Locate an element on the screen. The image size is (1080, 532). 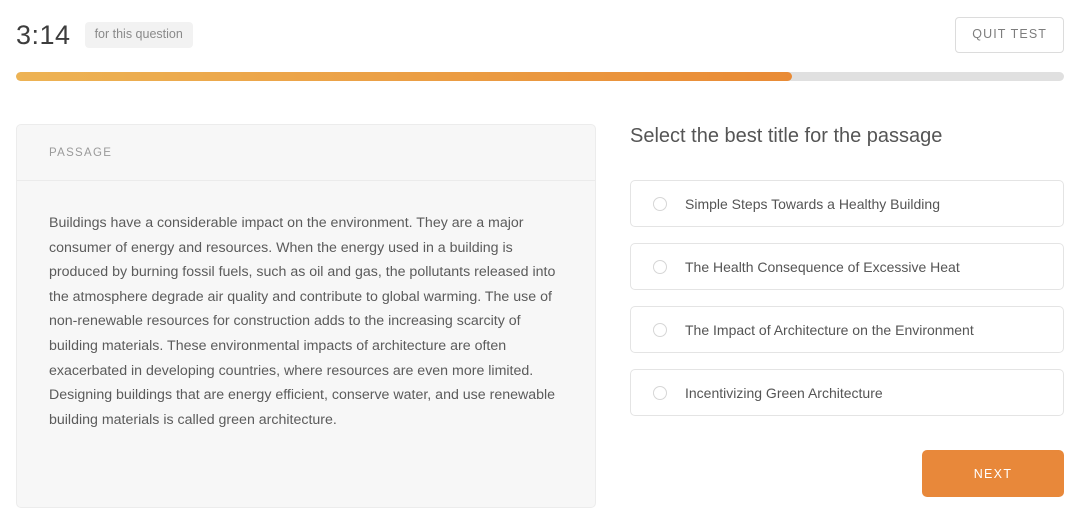
next-button-row: NEXT is located at coordinates (847, 473).